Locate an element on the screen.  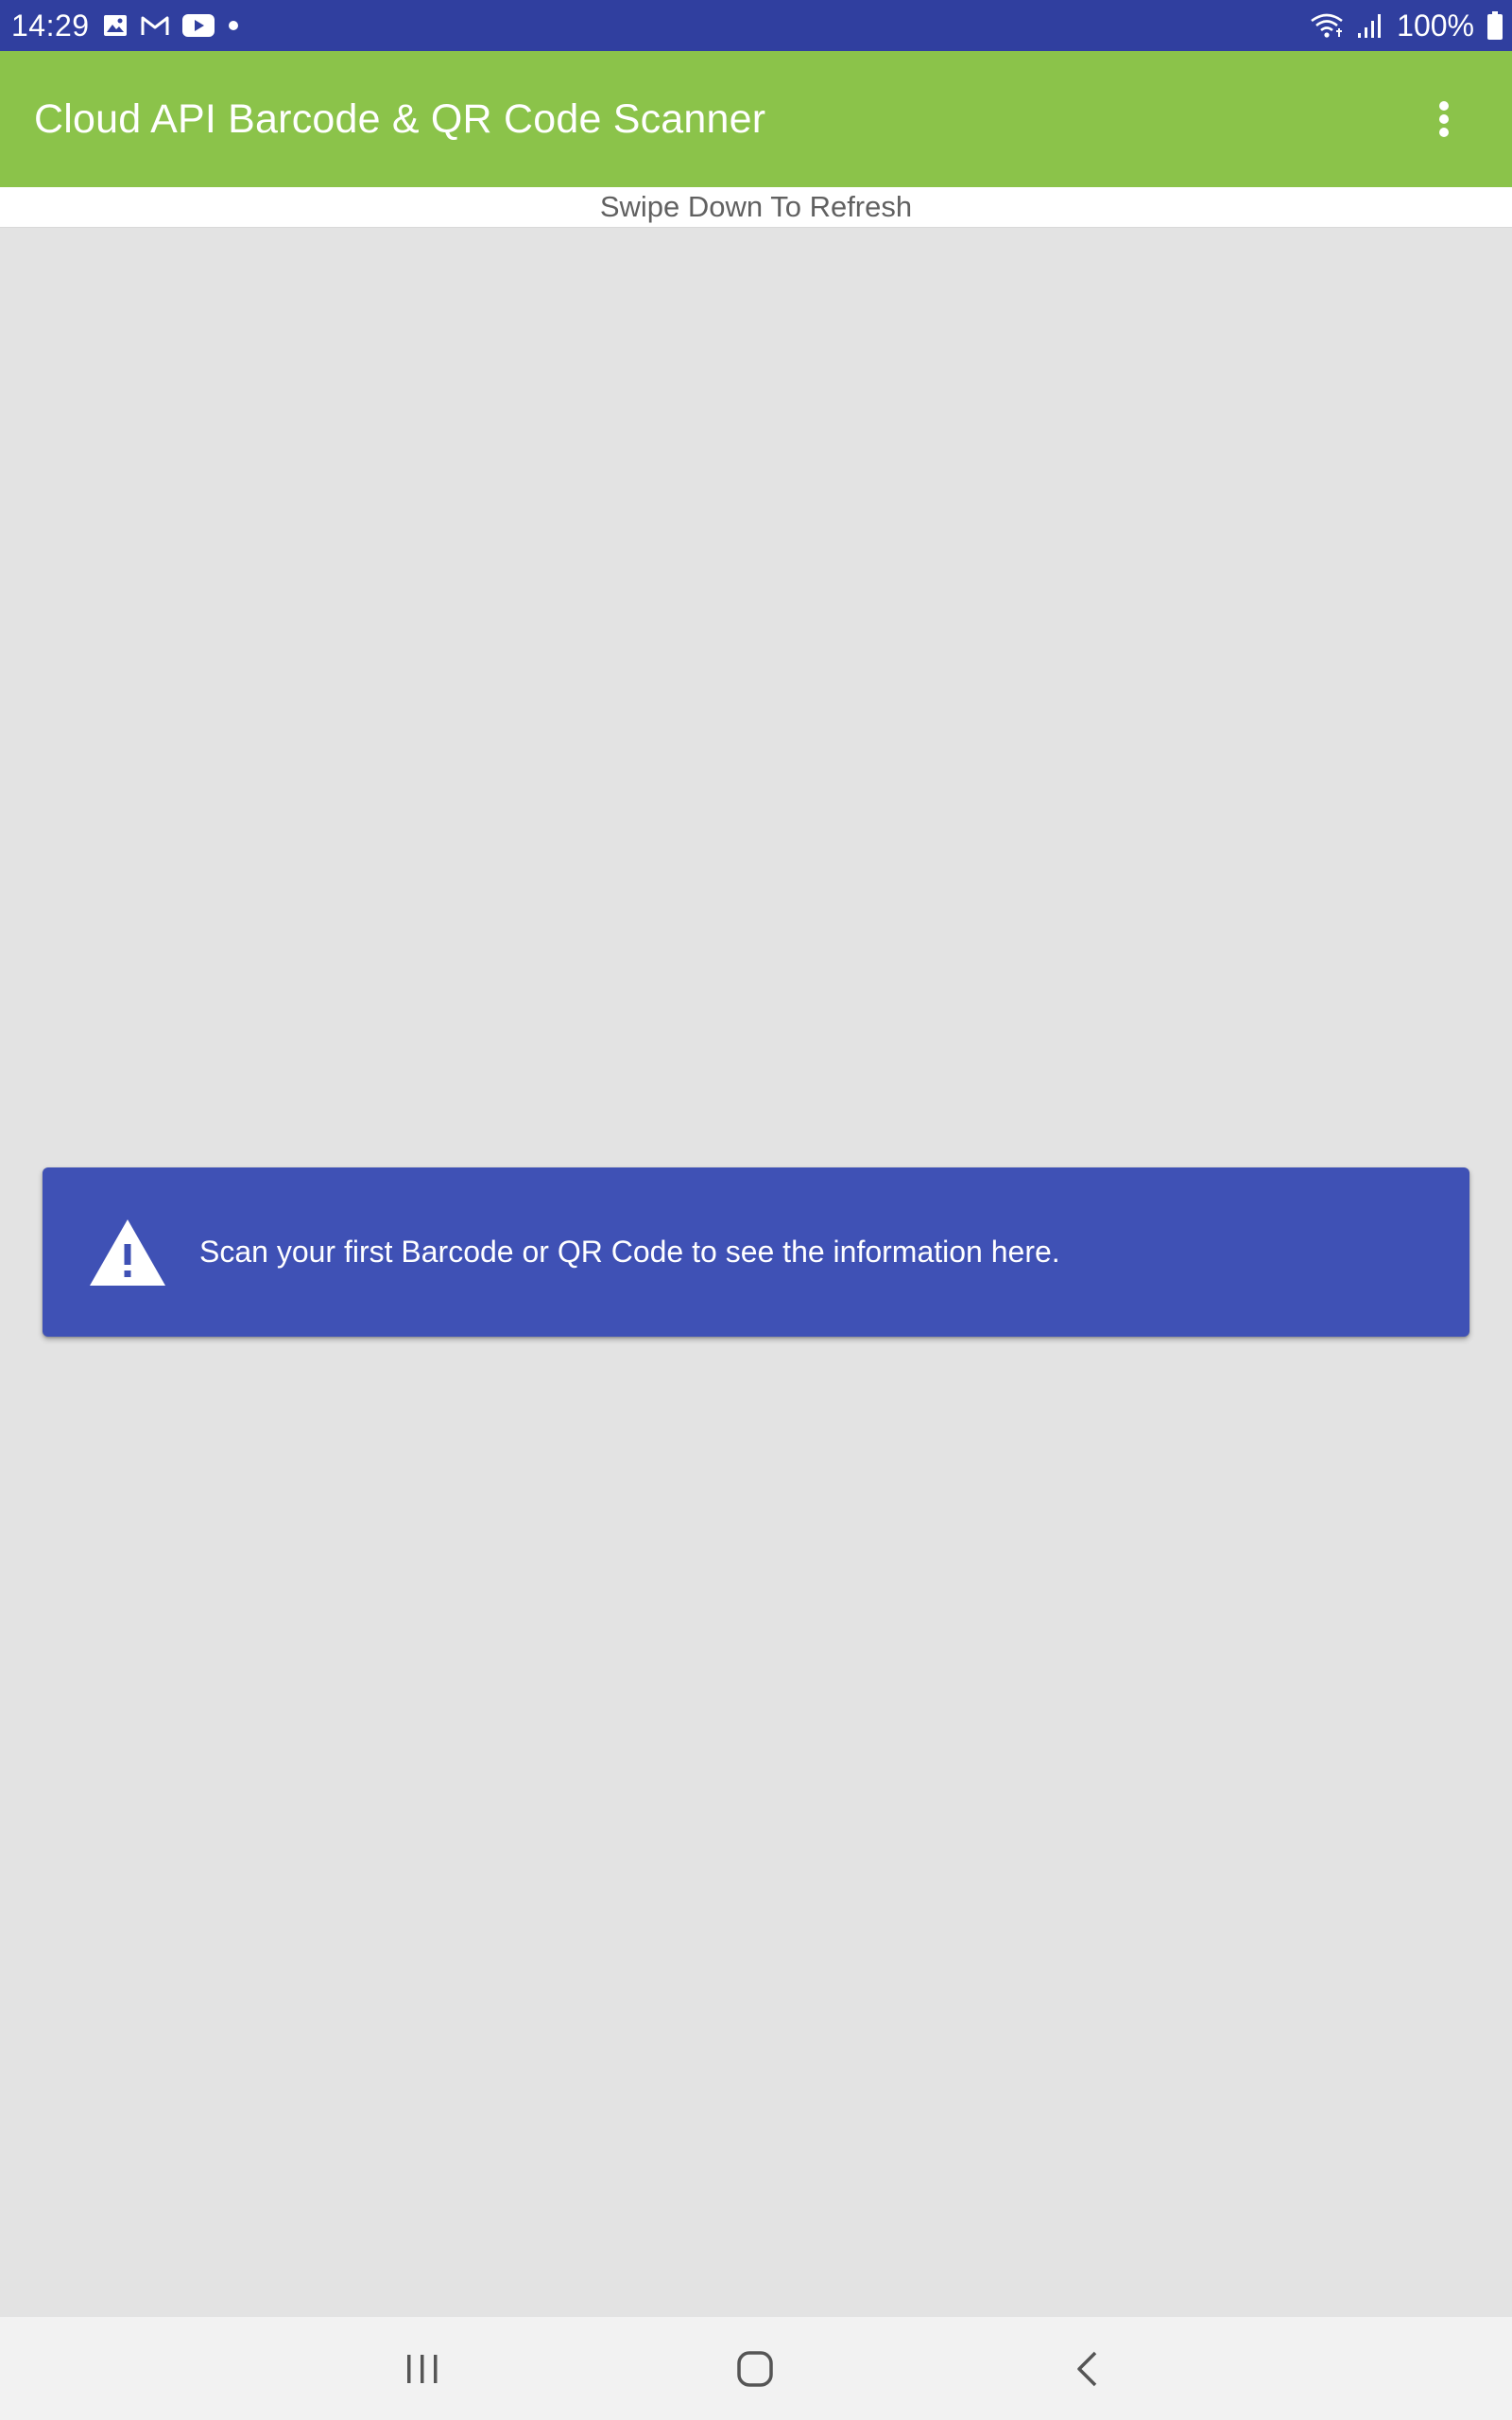
recents-icon is located at coordinates (422, 2369).